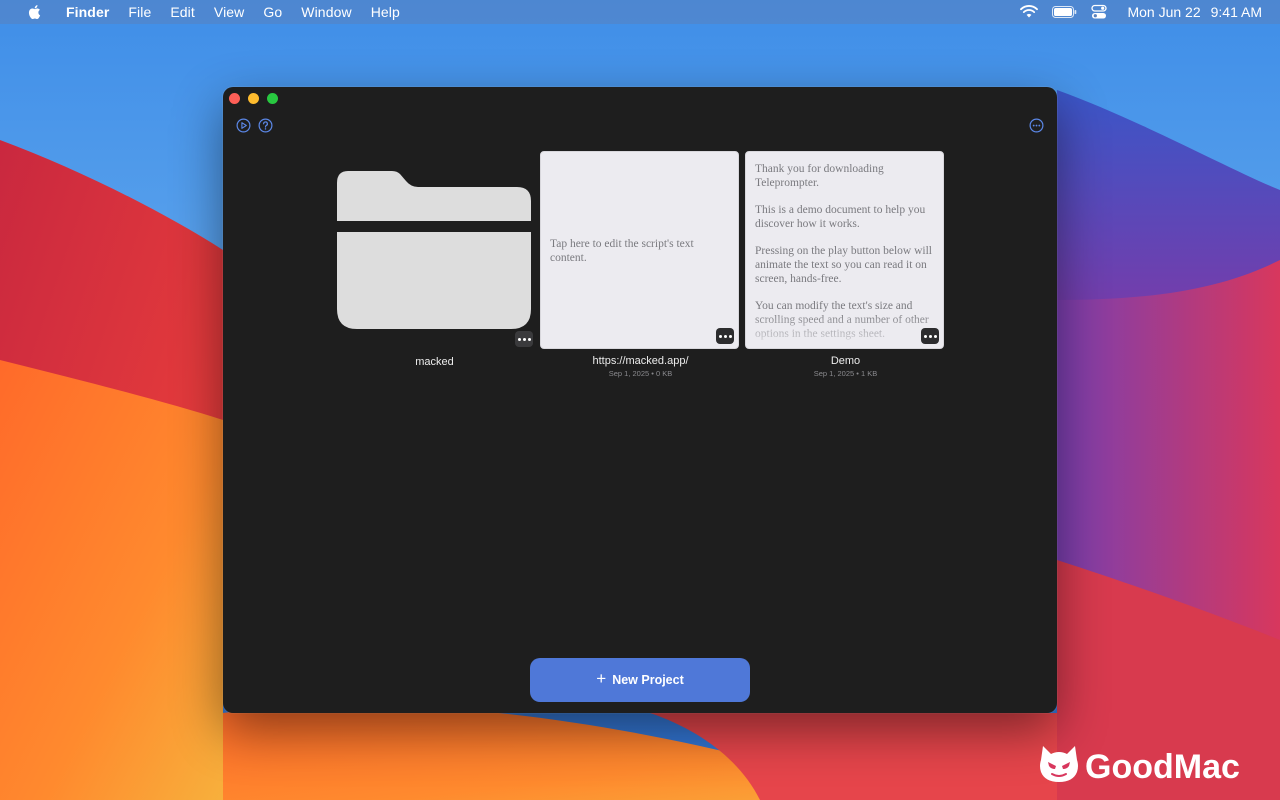  I want to click on demo-preview-fade, so click(844, 330).